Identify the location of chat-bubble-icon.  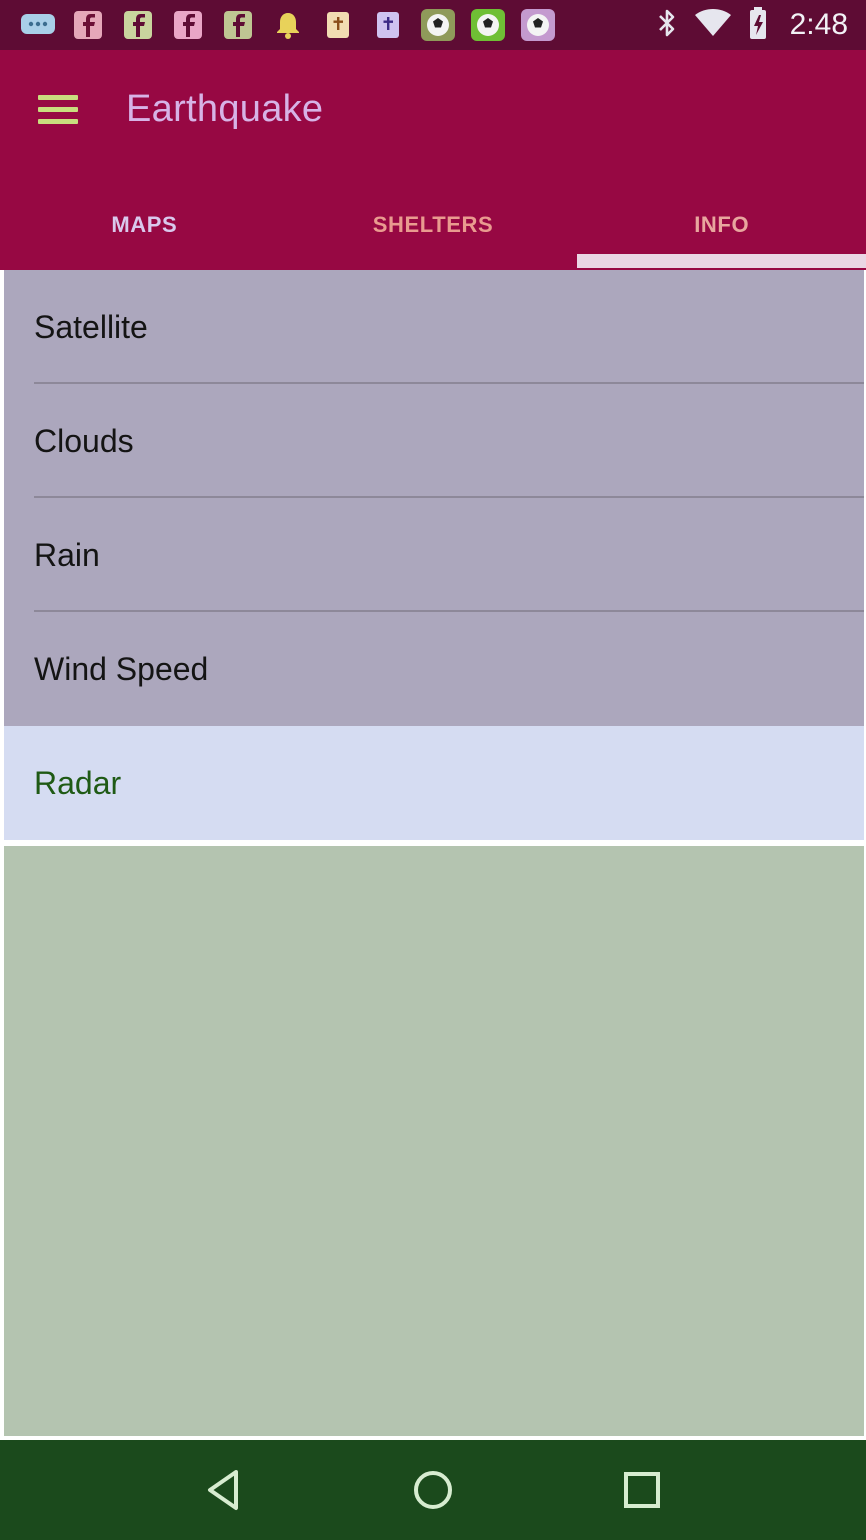
(38, 25).